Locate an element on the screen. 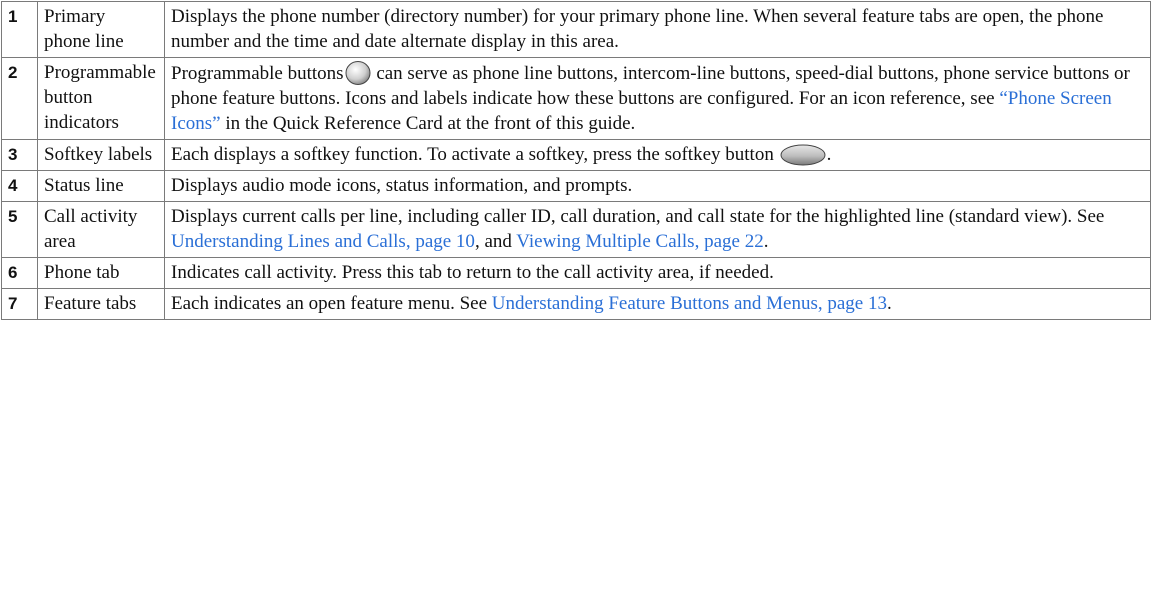  row-number: 3 is located at coordinates (19, 155).